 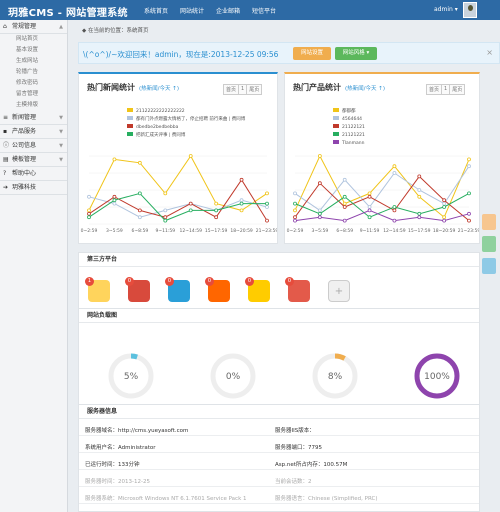 I want to click on sidebar-item-generate-site: 生成网站, so click(x=33, y=61).